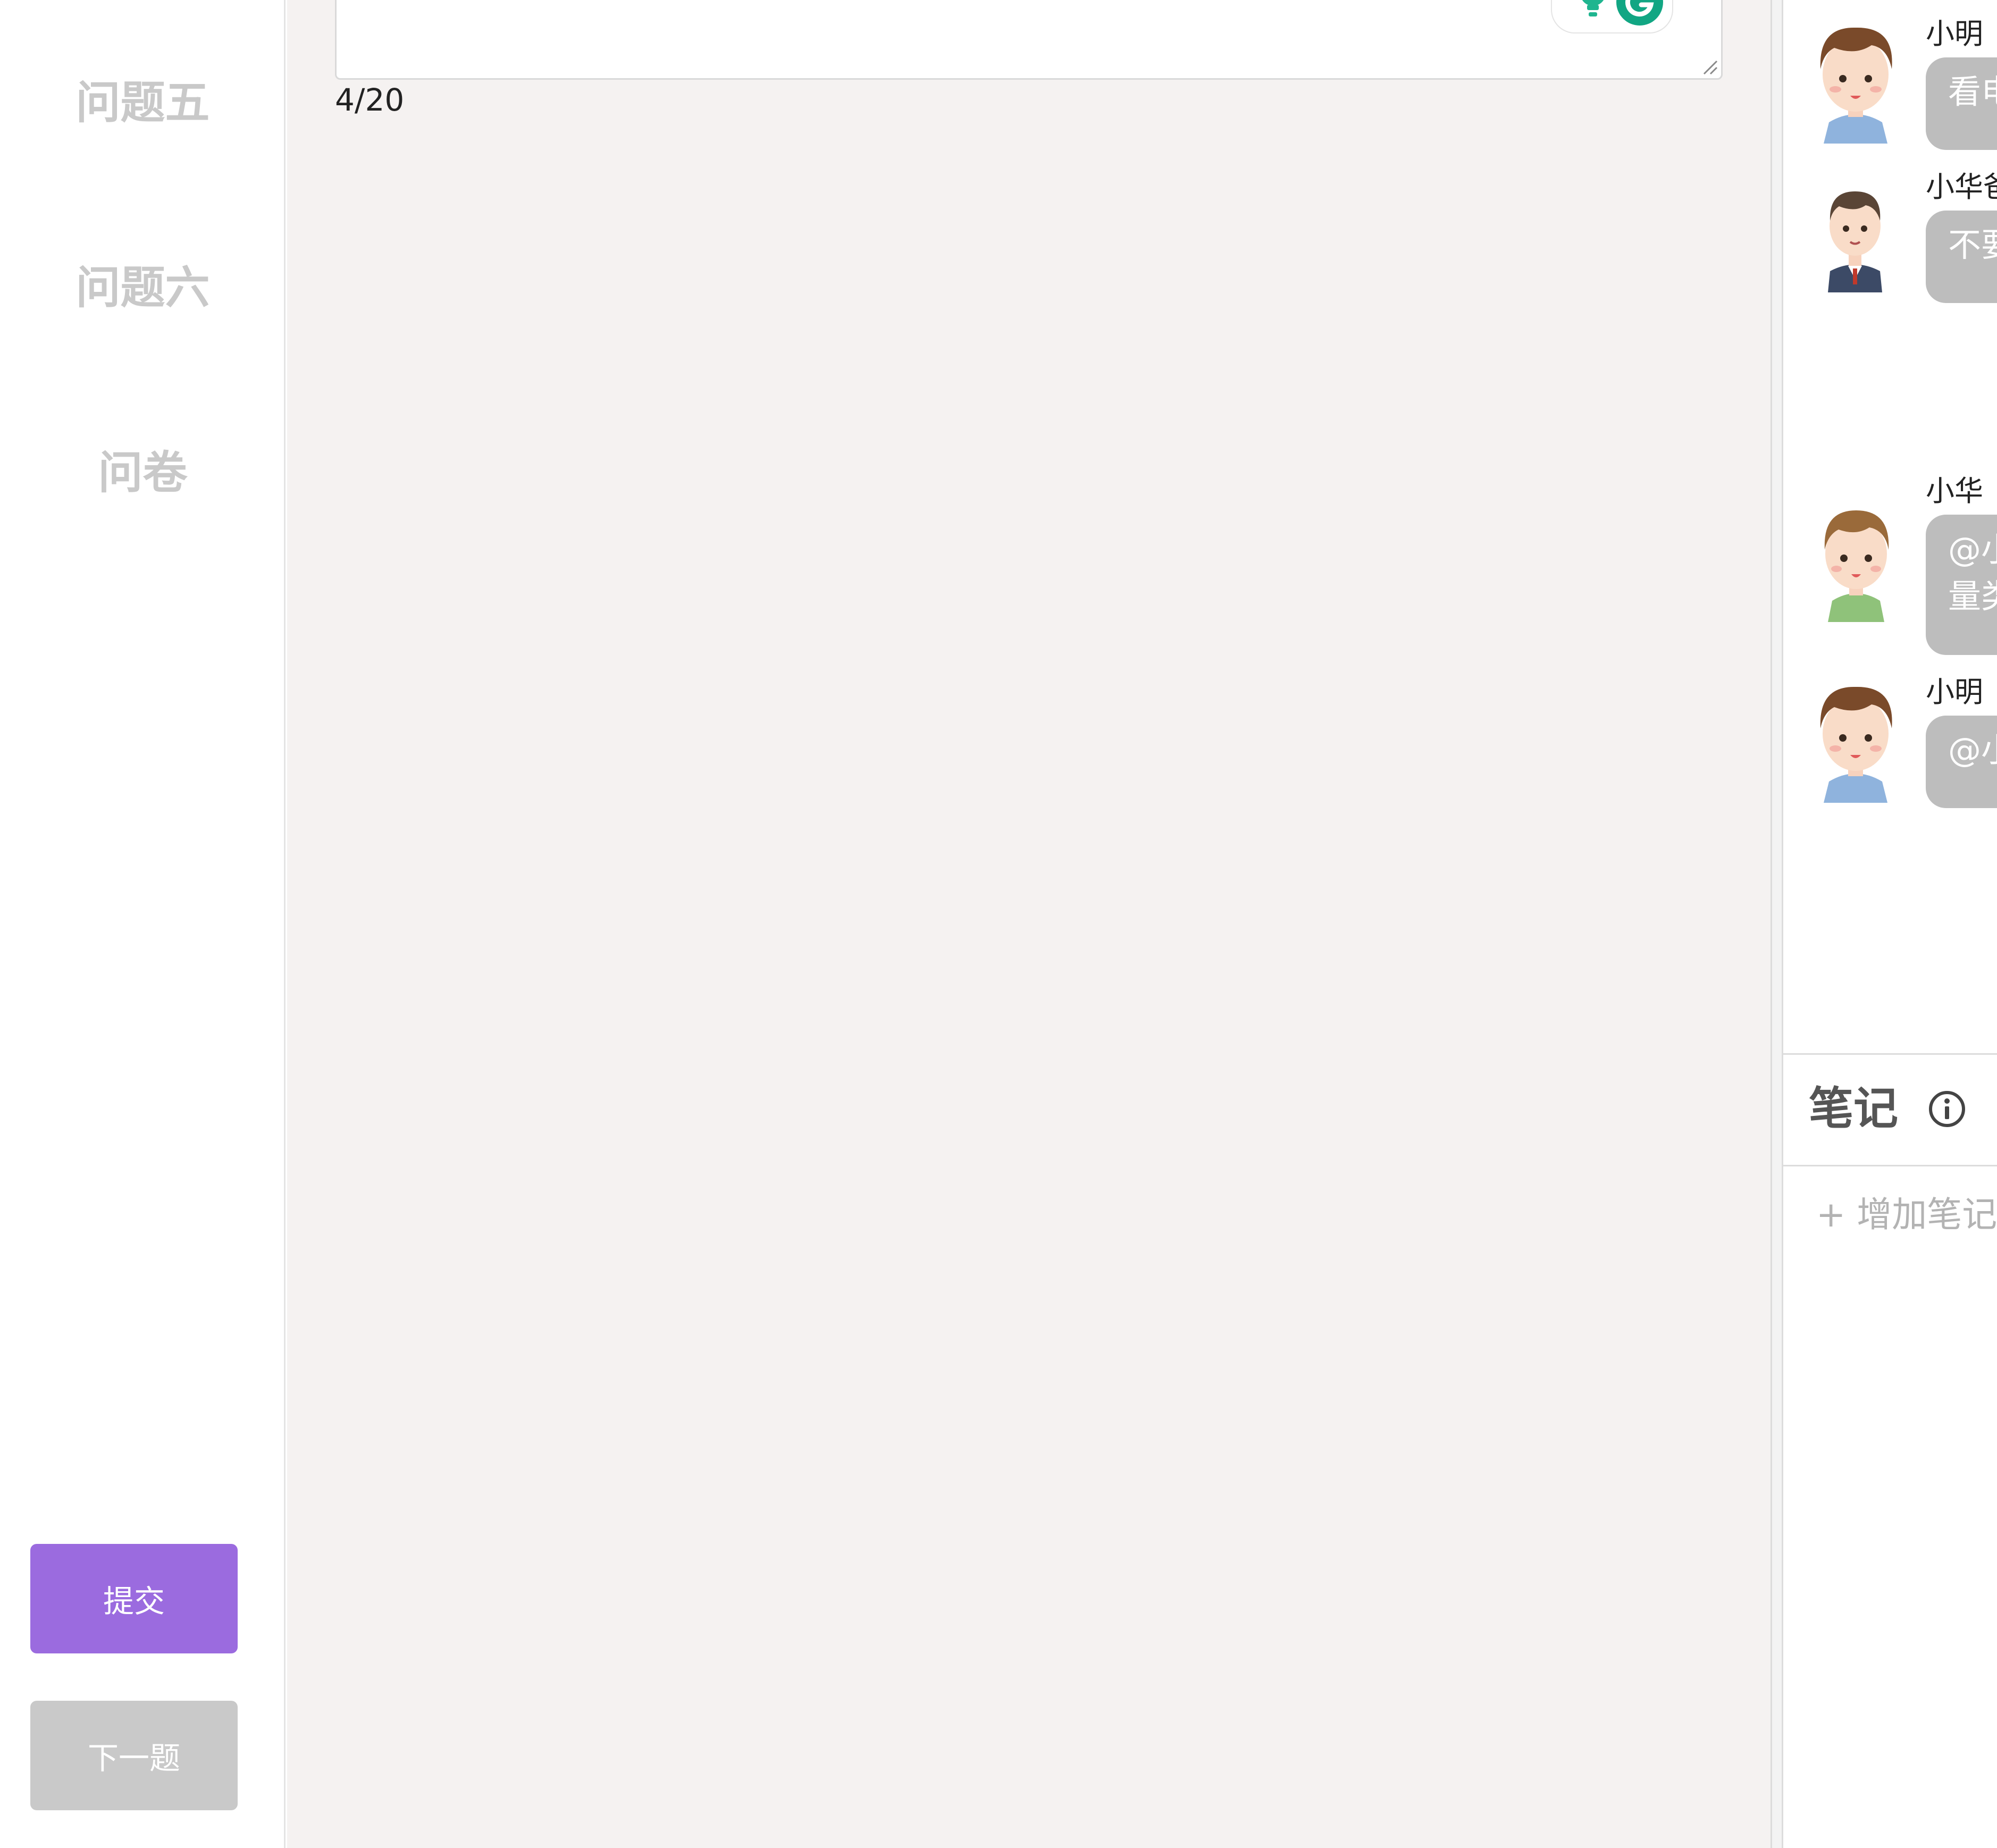 Image resolution: width=1997 pixels, height=1848 pixels. I want to click on man-suit-avatar-icon, so click(1855, 241).